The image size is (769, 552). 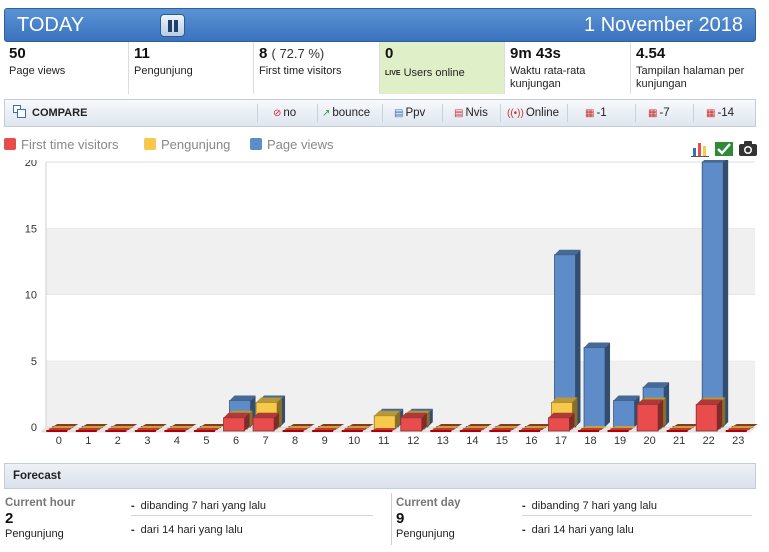 I want to click on live-icon: LIVE, so click(x=393, y=73).